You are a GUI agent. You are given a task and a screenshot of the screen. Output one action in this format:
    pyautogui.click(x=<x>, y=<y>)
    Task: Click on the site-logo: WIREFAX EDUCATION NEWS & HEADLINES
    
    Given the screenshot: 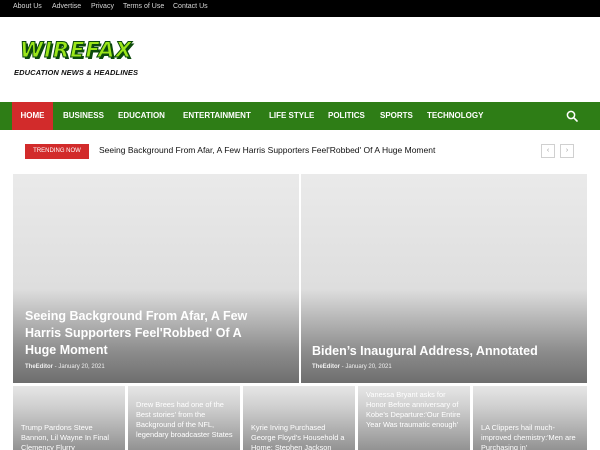 What is the action you would take?
    pyautogui.click(x=79, y=58)
    